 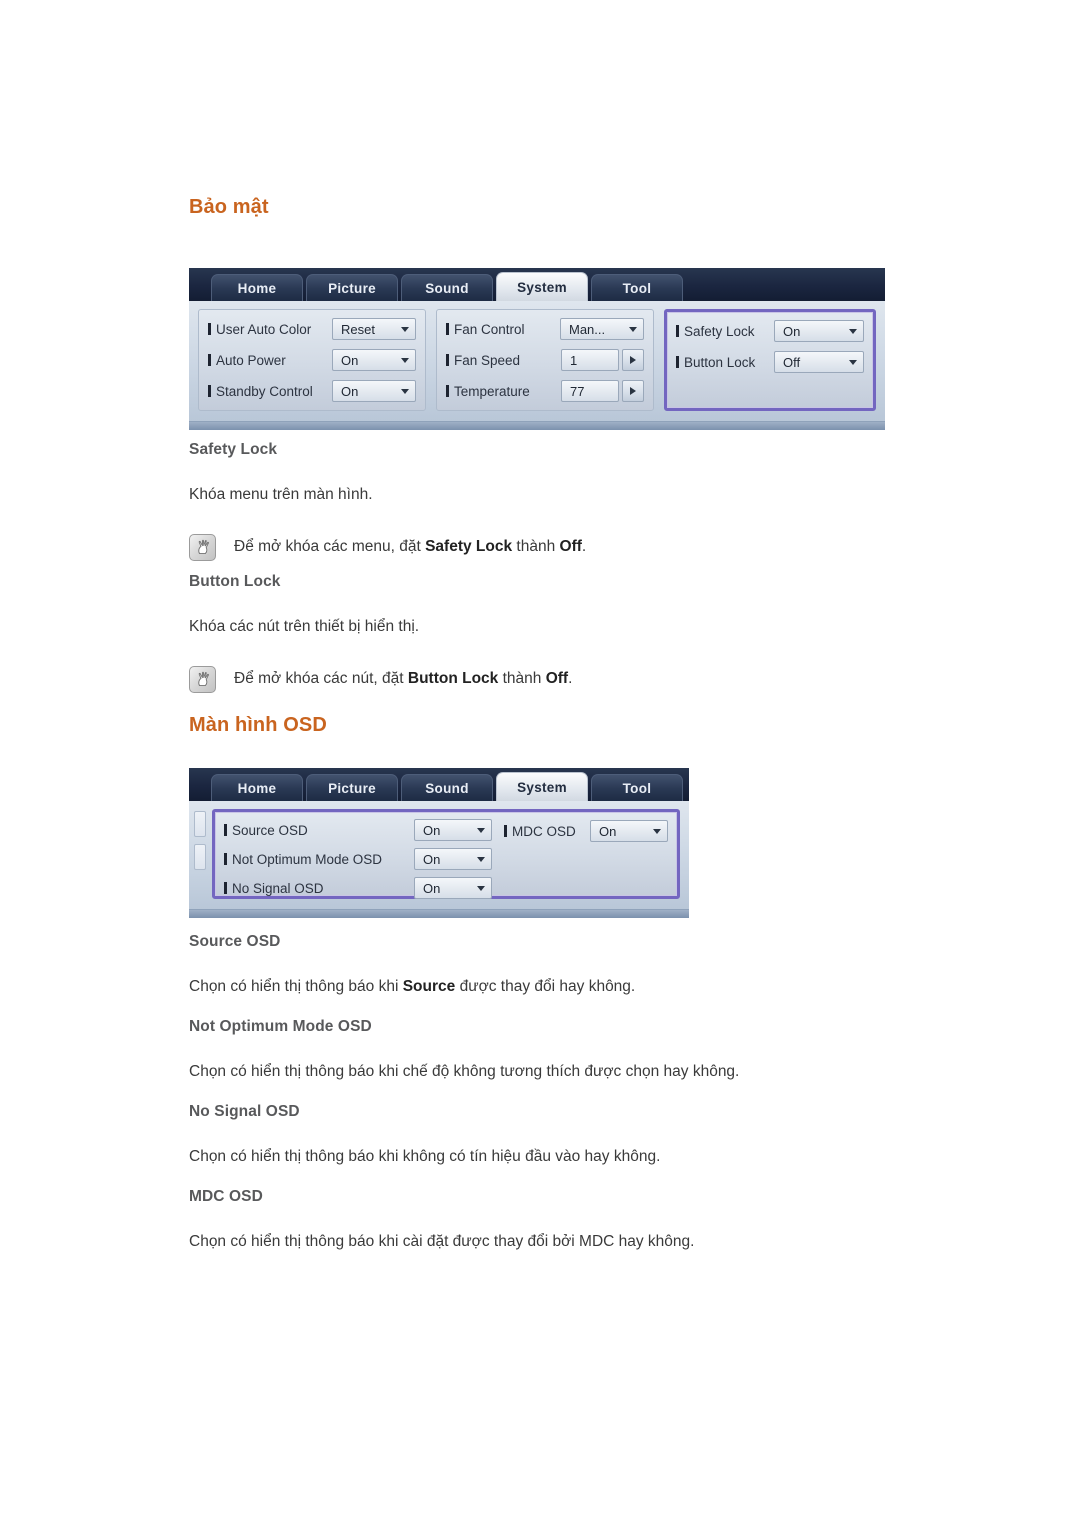 I want to click on setting-label-text: User Auto Color, so click(x=264, y=329).